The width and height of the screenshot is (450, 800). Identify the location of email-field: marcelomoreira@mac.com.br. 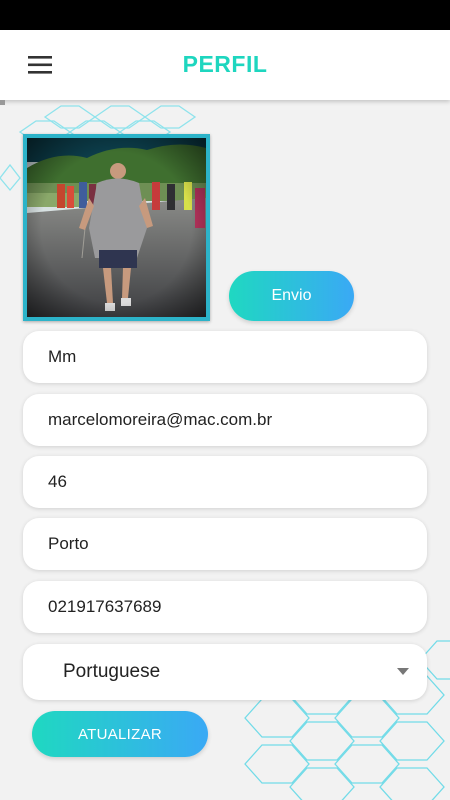
(225, 420).